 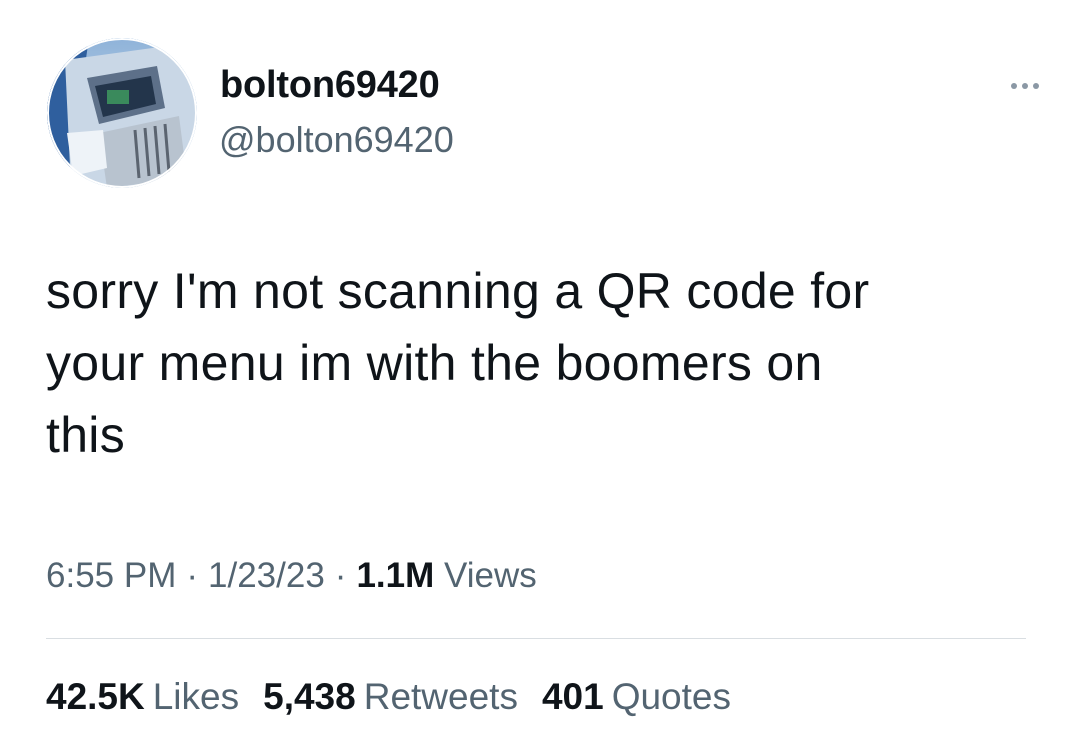 I want to click on divider, so click(x=536, y=638).